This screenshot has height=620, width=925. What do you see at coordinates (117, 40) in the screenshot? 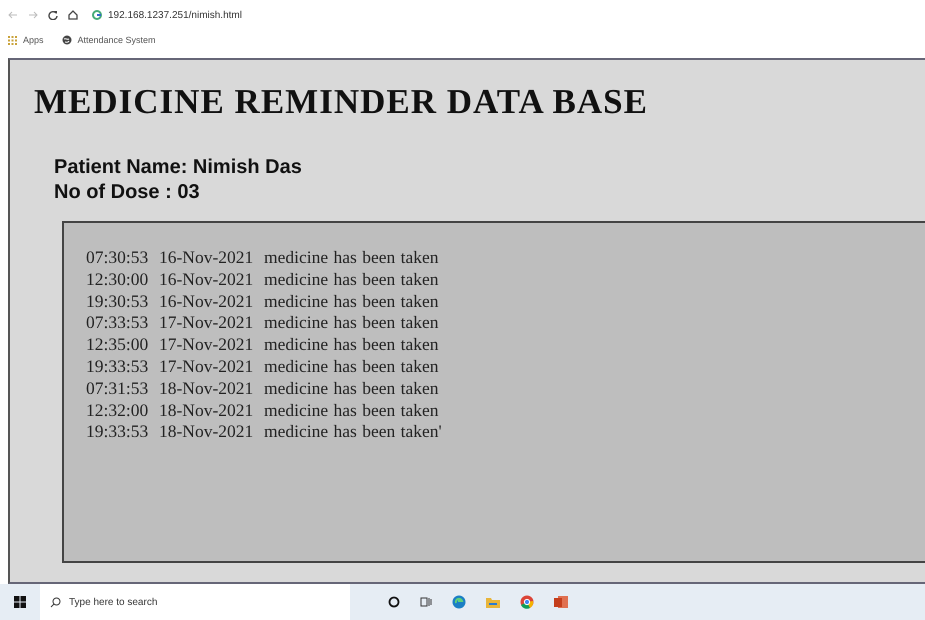
I see `bookmark: Attendance System` at bounding box center [117, 40].